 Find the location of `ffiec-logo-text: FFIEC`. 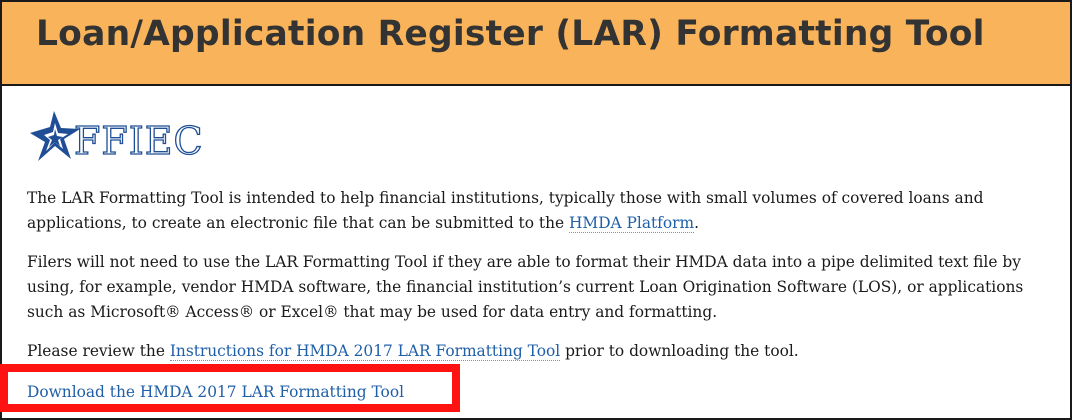

ffiec-logo-text: FFIEC is located at coordinates (138, 141).